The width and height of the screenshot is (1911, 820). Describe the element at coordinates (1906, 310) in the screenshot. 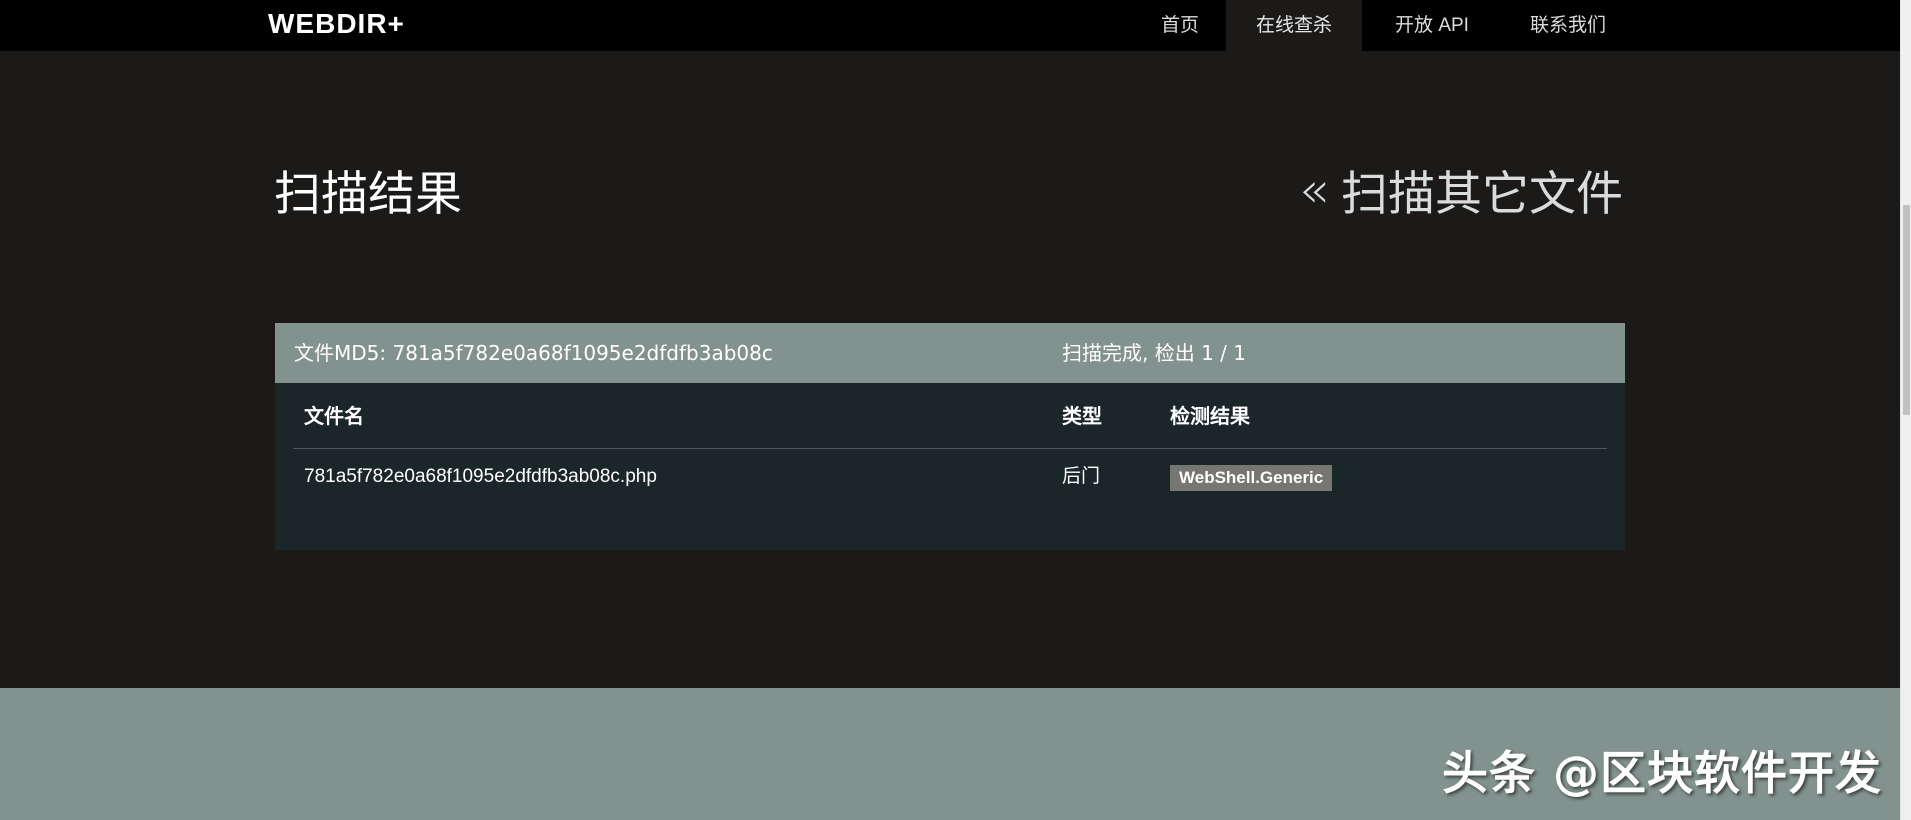

I see `scrollbar-thumb` at that location.